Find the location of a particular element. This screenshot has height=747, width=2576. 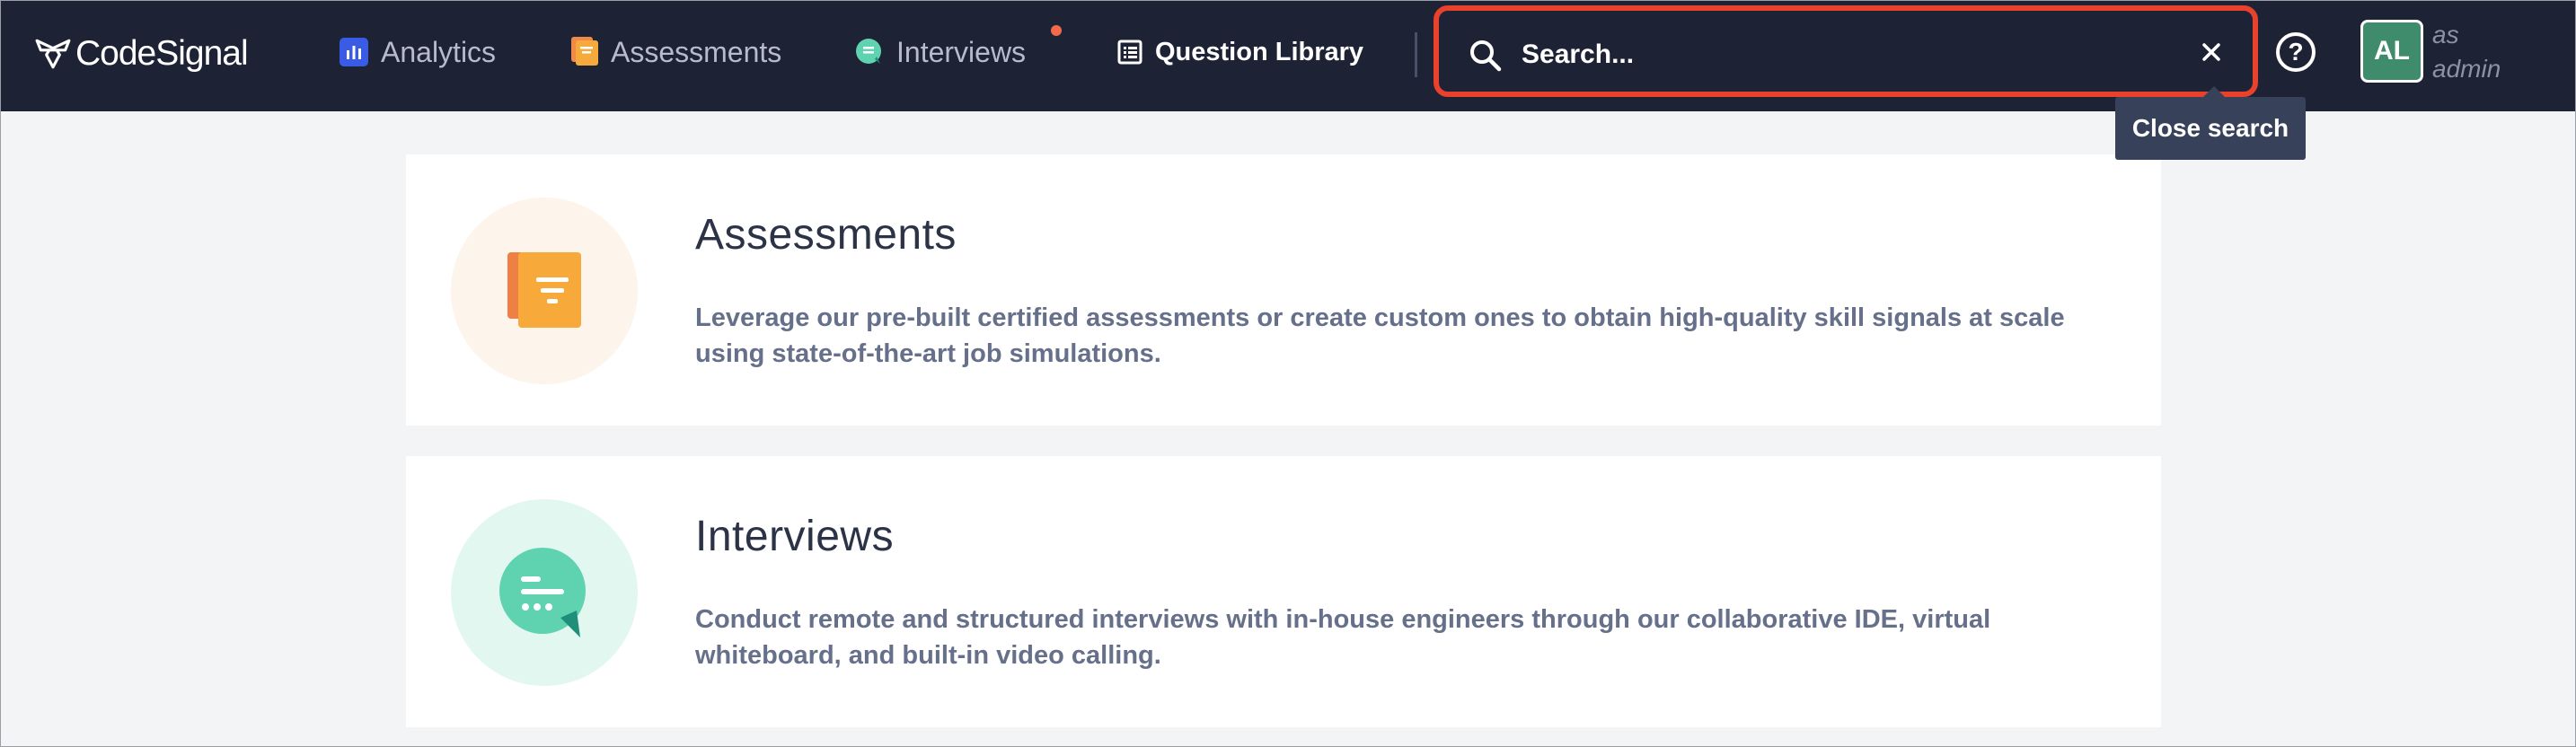

user-avatar: AL is located at coordinates (2391, 51).